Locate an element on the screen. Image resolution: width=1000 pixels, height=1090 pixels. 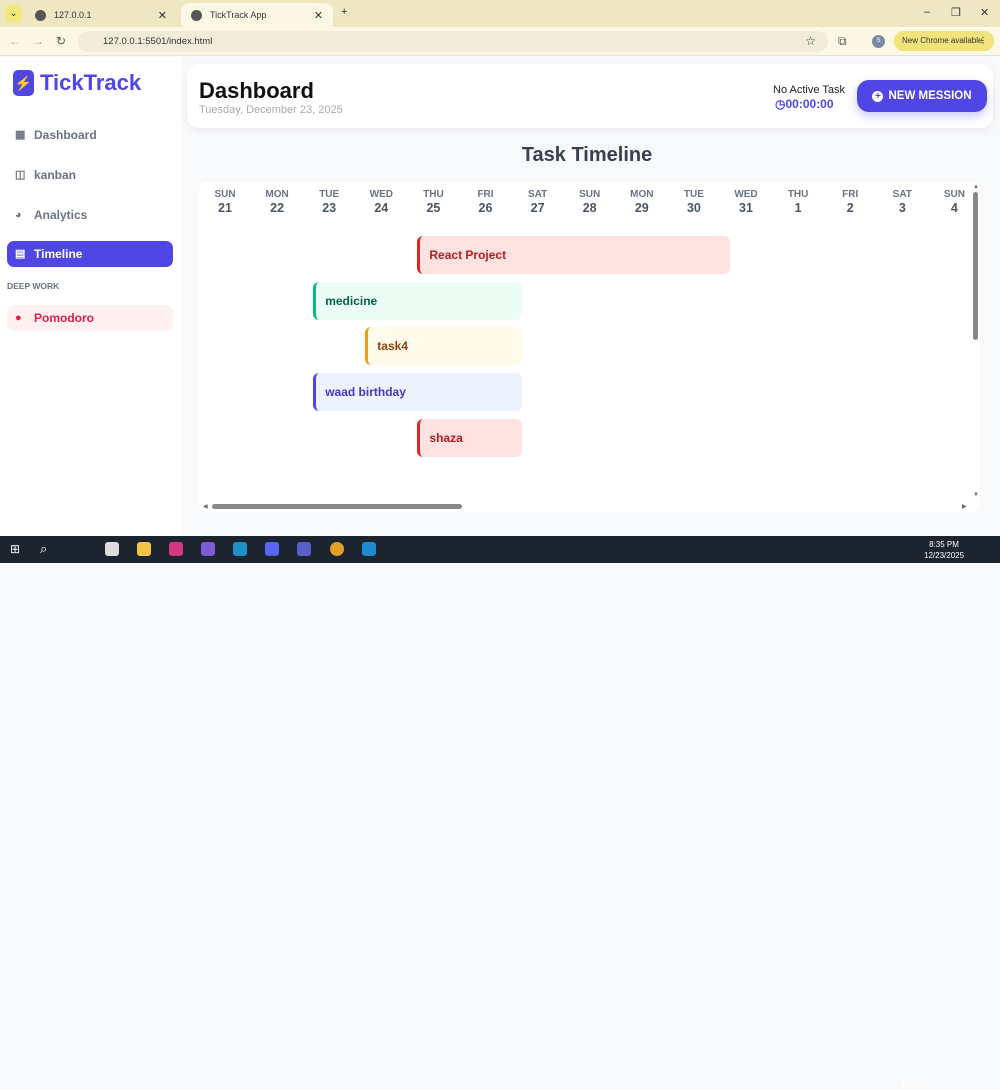
sidebar-item-label: kanban is located at coordinates (55, 175).